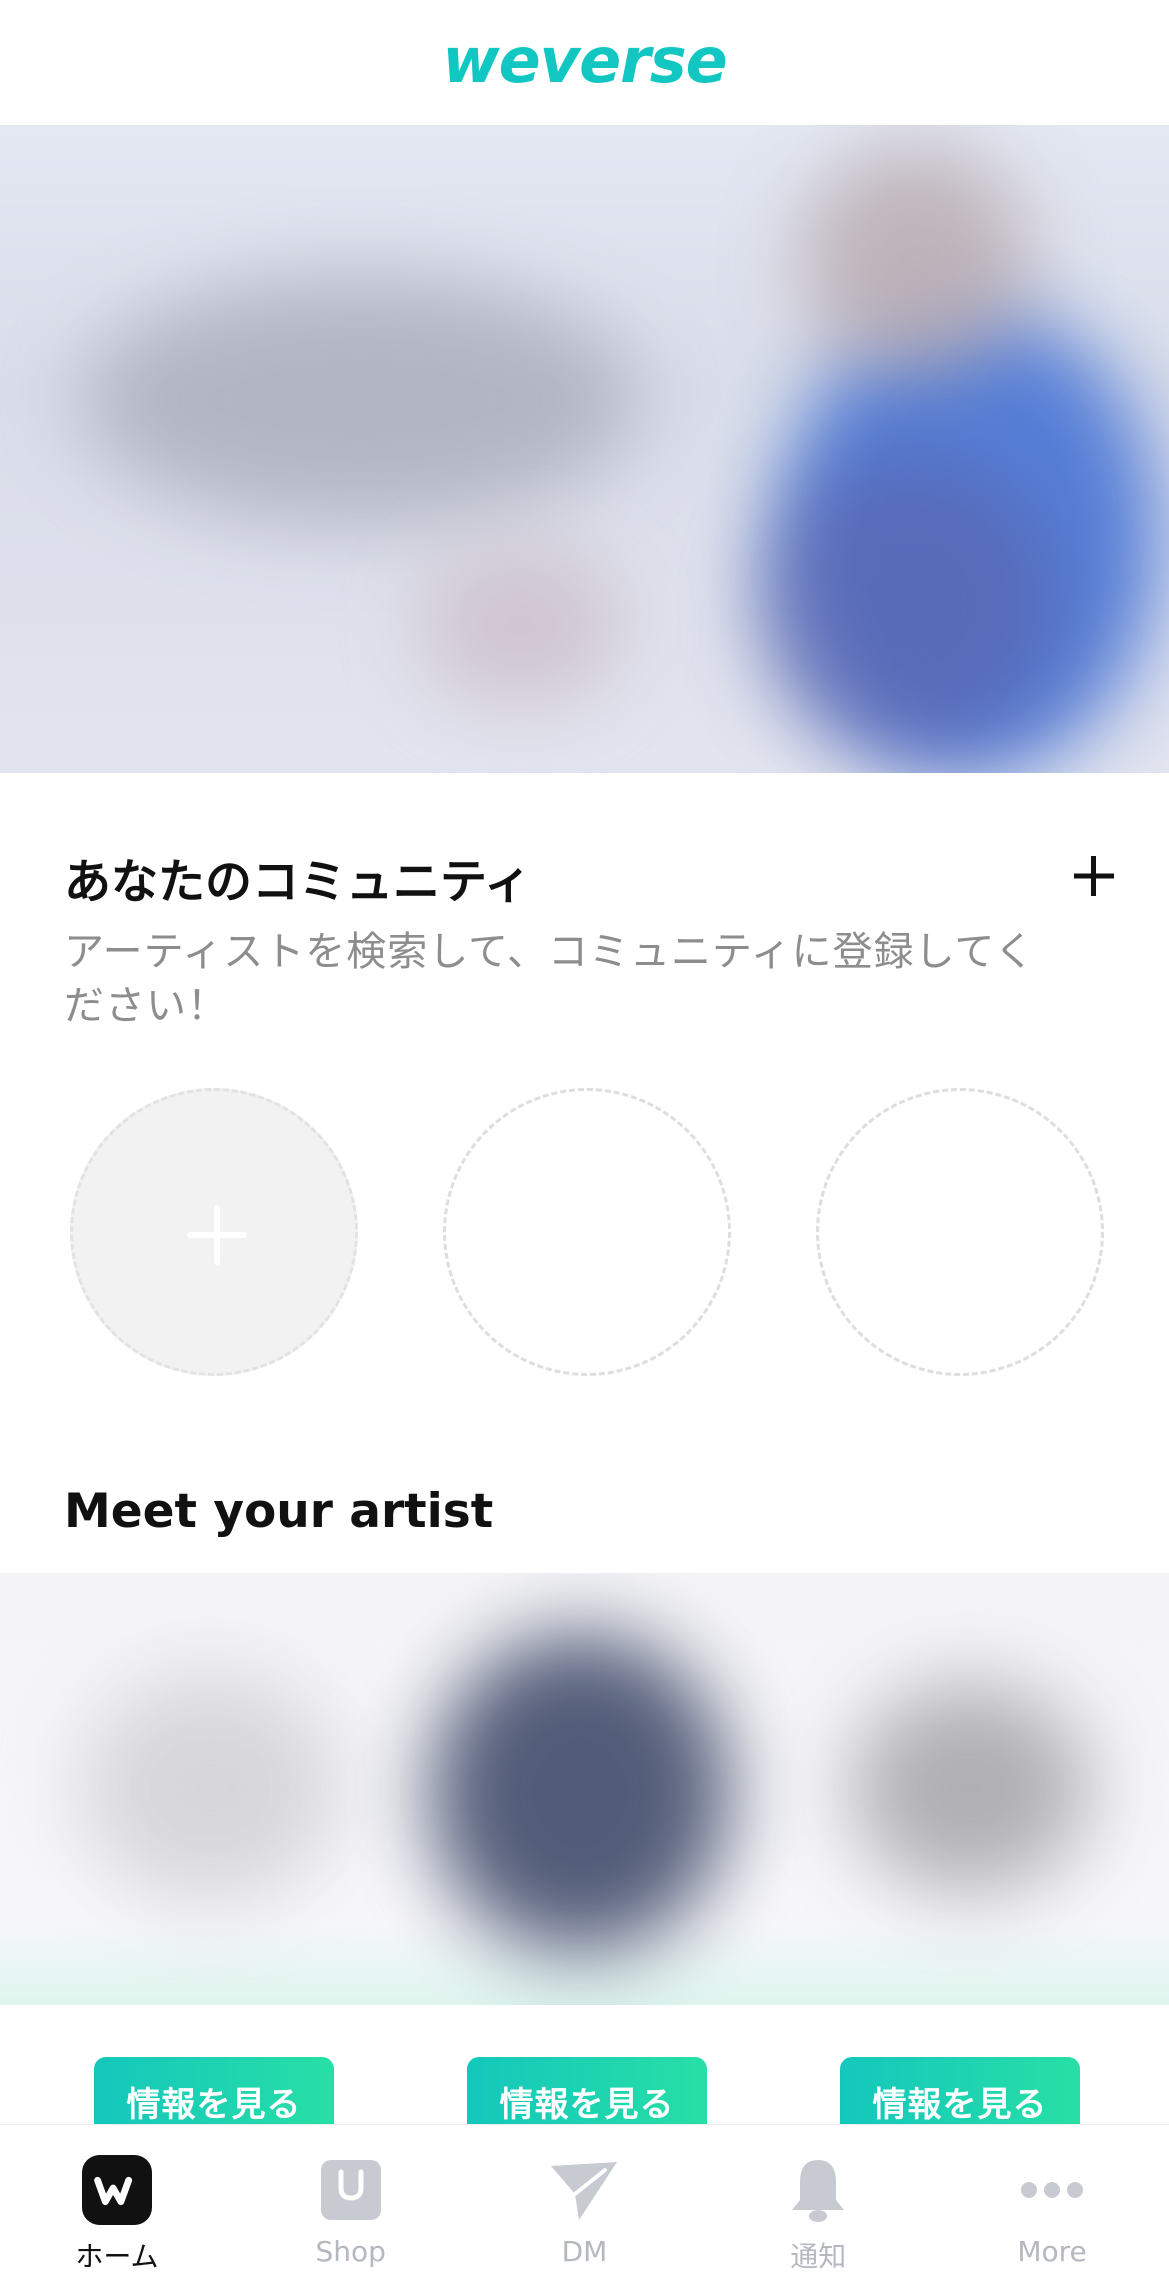  Describe the element at coordinates (818, 2190) in the screenshot. I see `bell-icon` at that location.